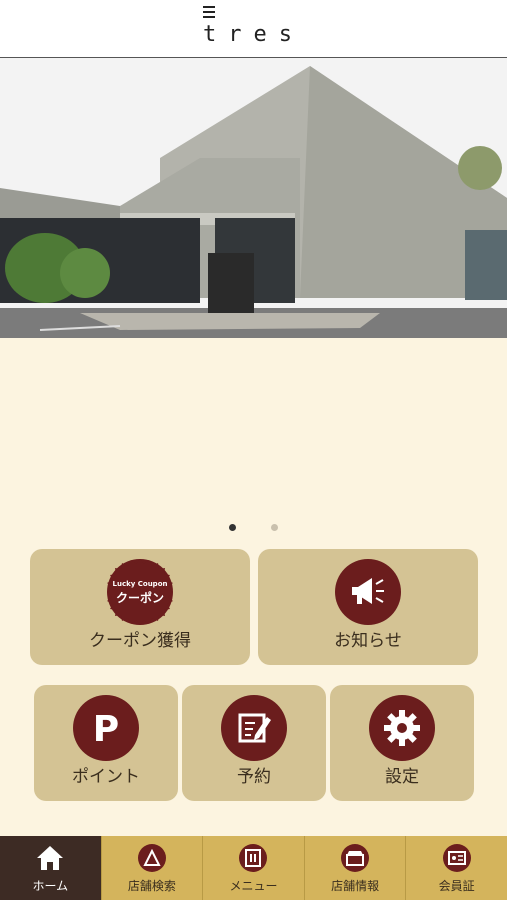 The width and height of the screenshot is (507, 900). I want to click on coupon-tile: Lucky Coupon クーポン クーポン獲得, so click(140, 607).